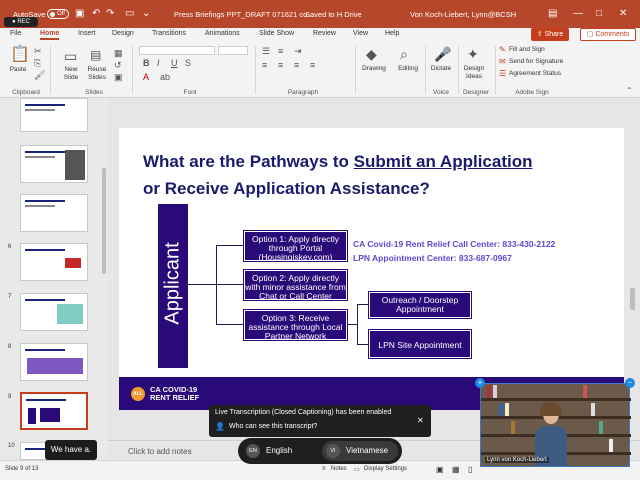 The height and width of the screenshot is (480, 640). What do you see at coordinates (118, 77) in the screenshot?
I see `section-icon: ▣` at bounding box center [118, 77].